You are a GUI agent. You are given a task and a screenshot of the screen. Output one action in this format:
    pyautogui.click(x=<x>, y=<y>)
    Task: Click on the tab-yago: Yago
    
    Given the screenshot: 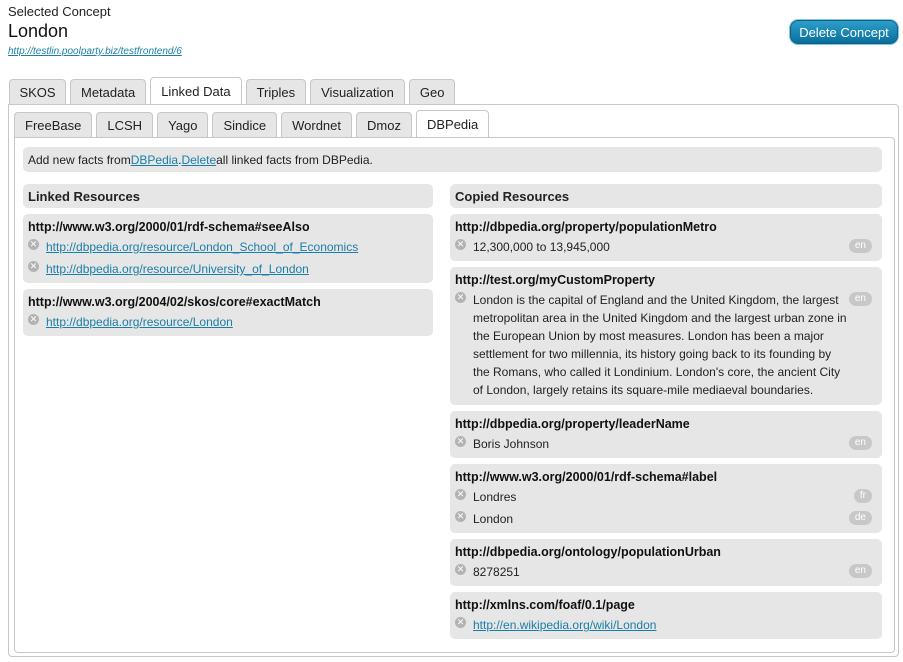 What is the action you would take?
    pyautogui.click(x=183, y=124)
    